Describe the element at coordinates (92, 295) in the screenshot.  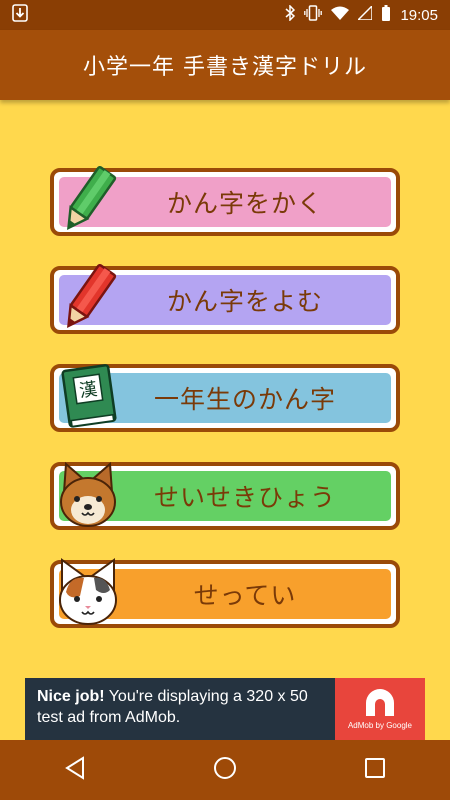
I see `red-pencil-icon` at that location.